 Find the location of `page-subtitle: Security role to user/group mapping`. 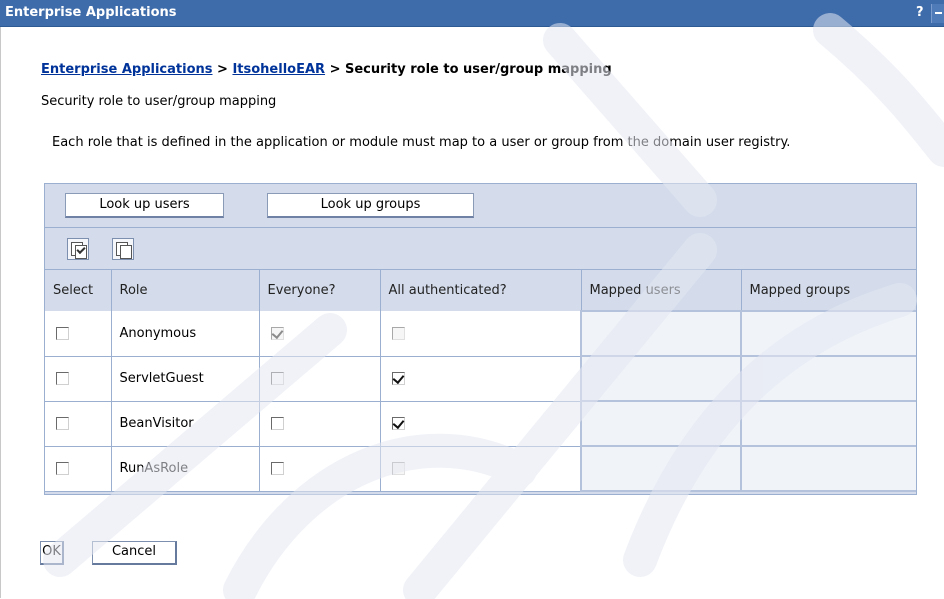

page-subtitle: Security role to user/group mapping is located at coordinates (159, 101).